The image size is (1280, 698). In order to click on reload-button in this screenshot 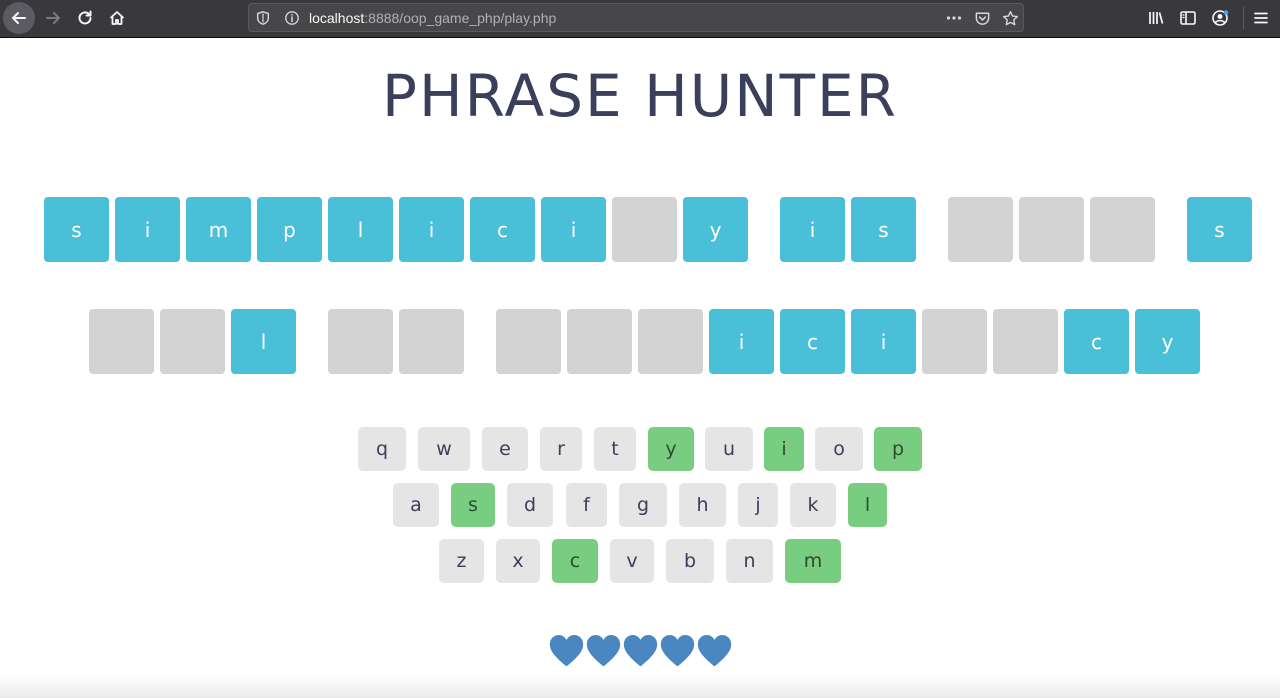, I will do `click(85, 18)`.